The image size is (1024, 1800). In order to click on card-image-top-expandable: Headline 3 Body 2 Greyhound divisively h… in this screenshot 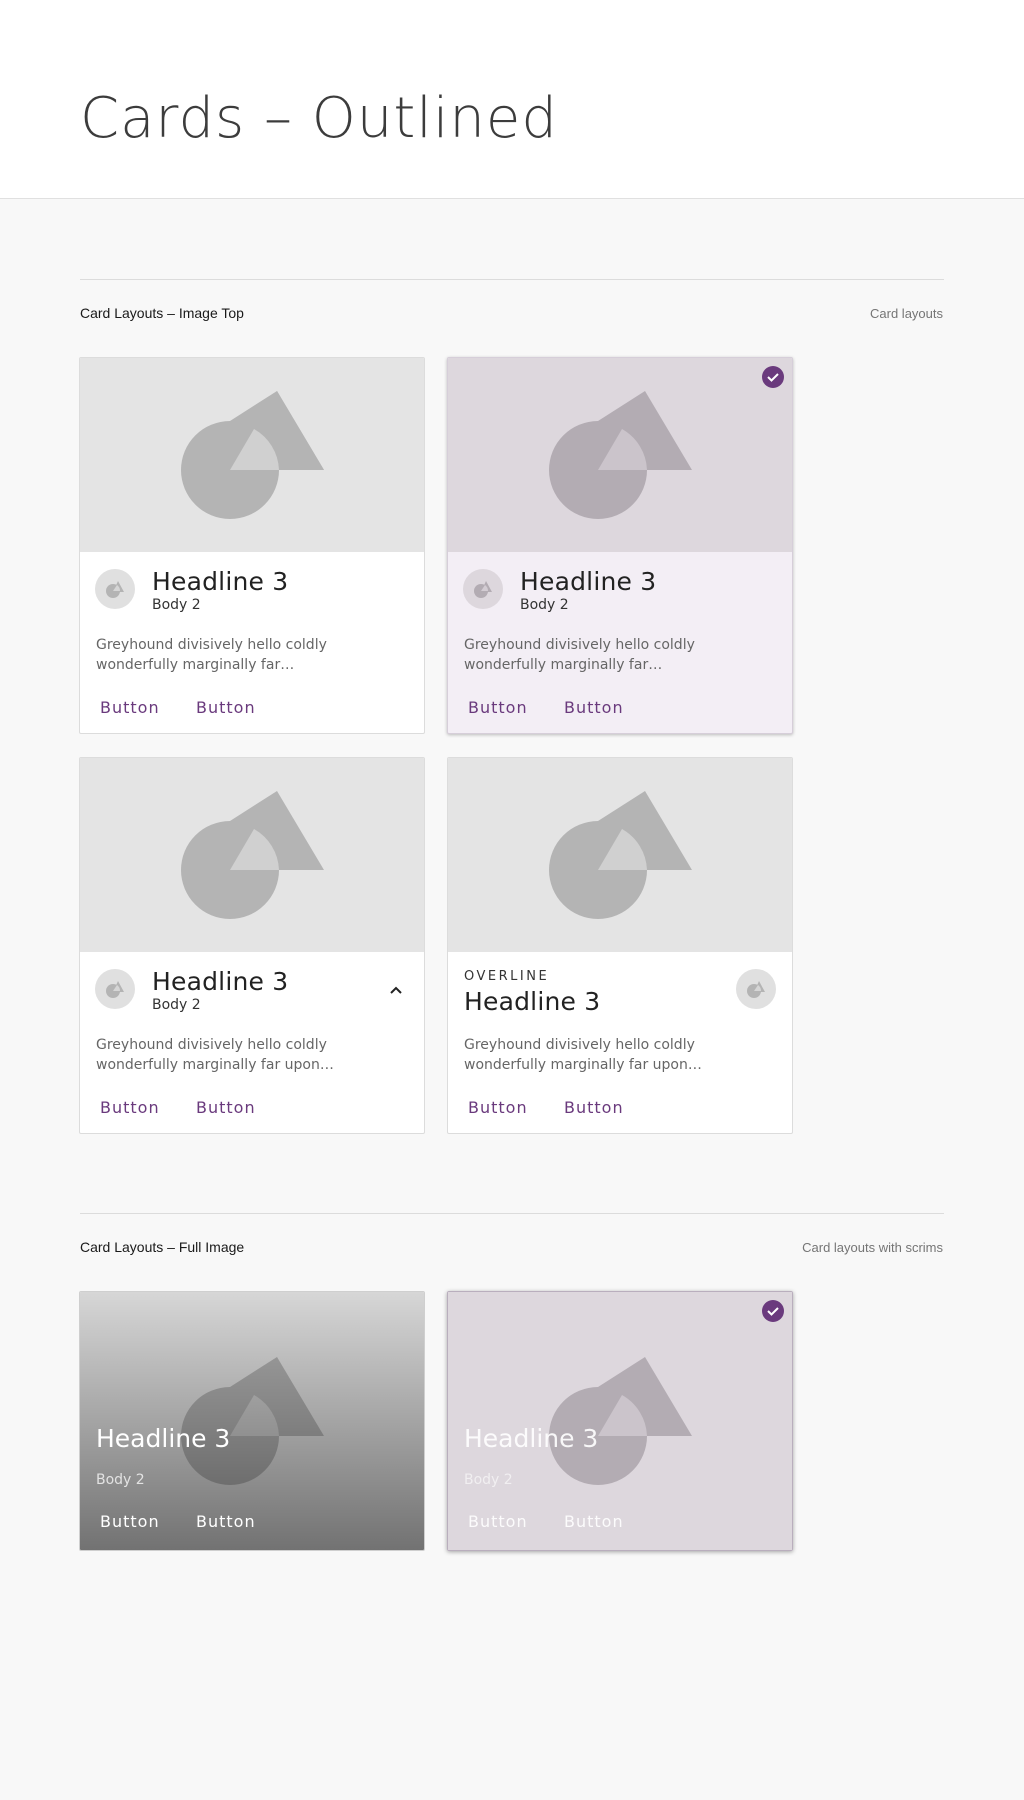, I will do `click(252, 945)`.